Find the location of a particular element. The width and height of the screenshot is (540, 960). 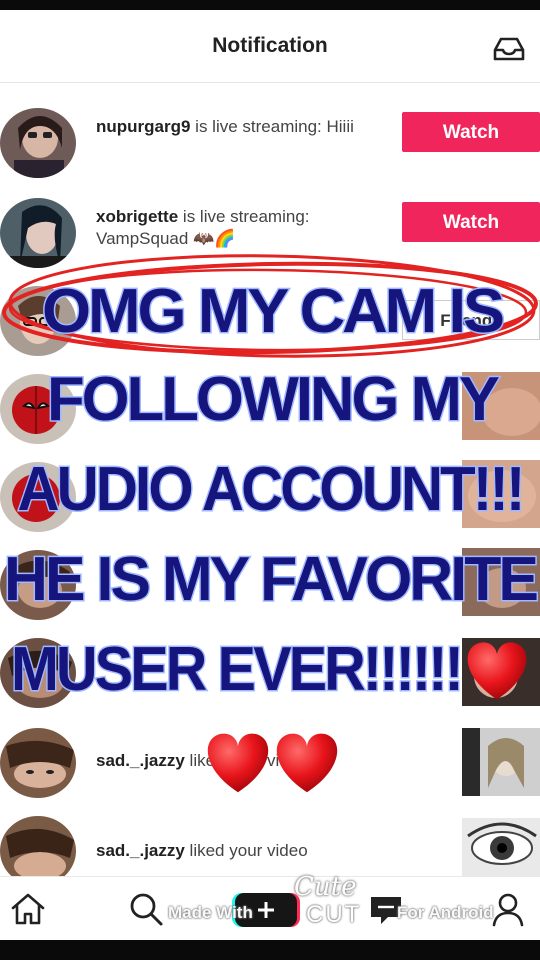

top-status-strip is located at coordinates (270, 5).